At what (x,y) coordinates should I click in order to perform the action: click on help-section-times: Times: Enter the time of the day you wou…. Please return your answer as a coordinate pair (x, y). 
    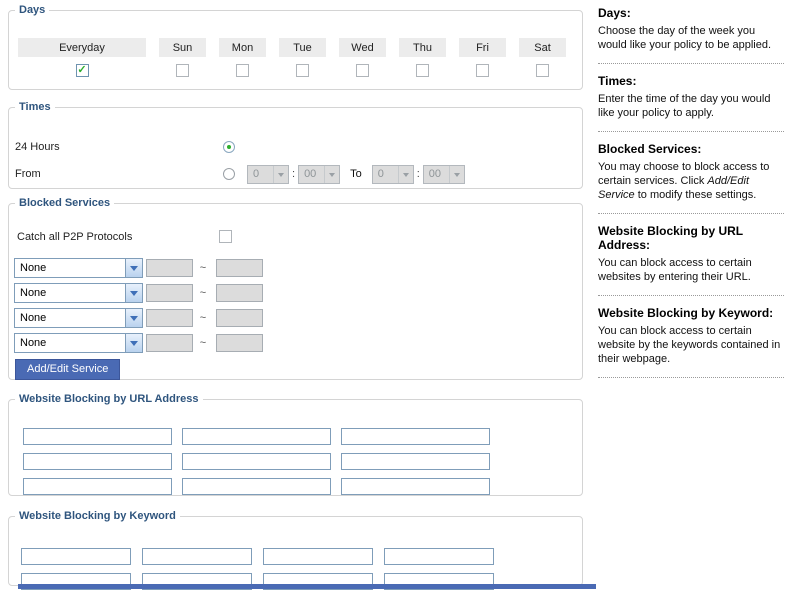
    Looking at the image, I should click on (691, 103).